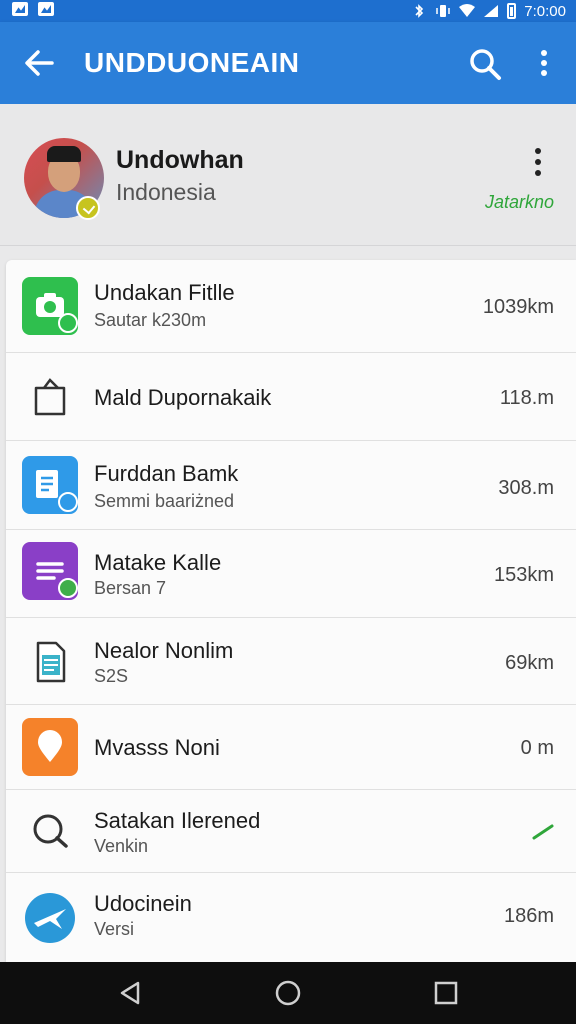 The width and height of the screenshot is (576, 1024). Describe the element at coordinates (50, 306) in the screenshot. I see `green-camera-icon` at that location.